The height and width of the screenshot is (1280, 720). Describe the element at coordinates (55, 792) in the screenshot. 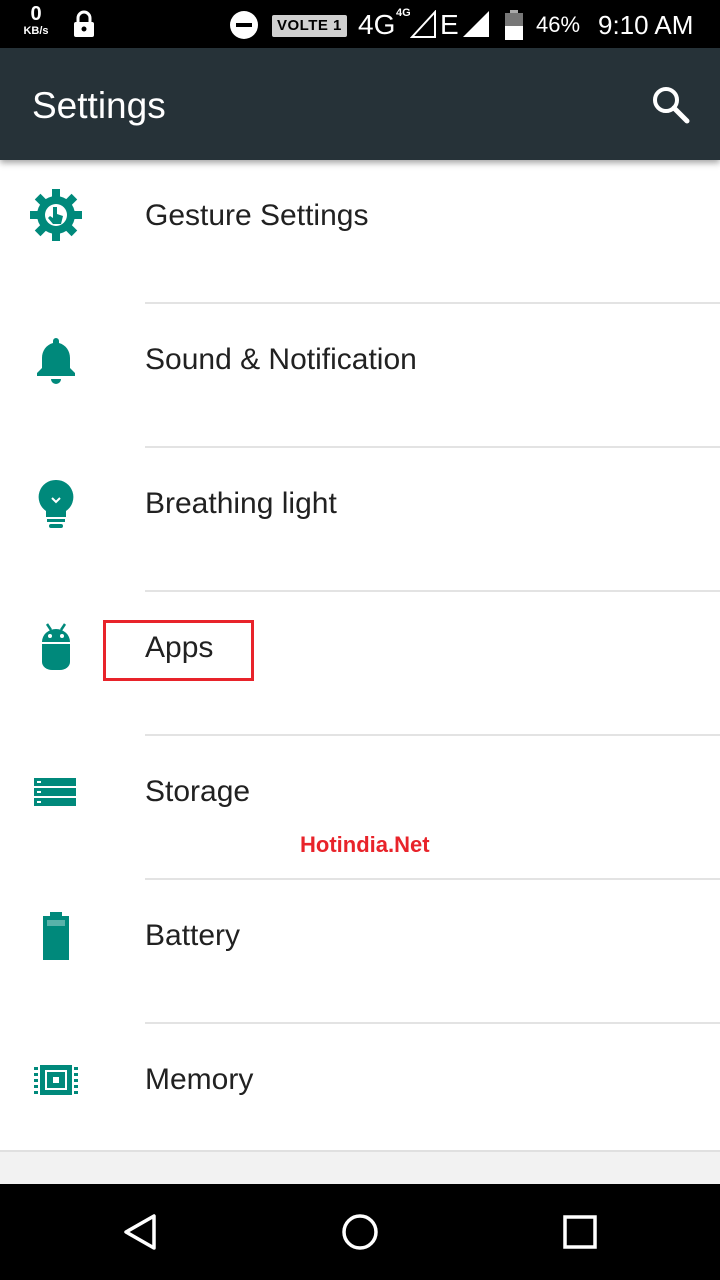

I see `storage-icon` at that location.